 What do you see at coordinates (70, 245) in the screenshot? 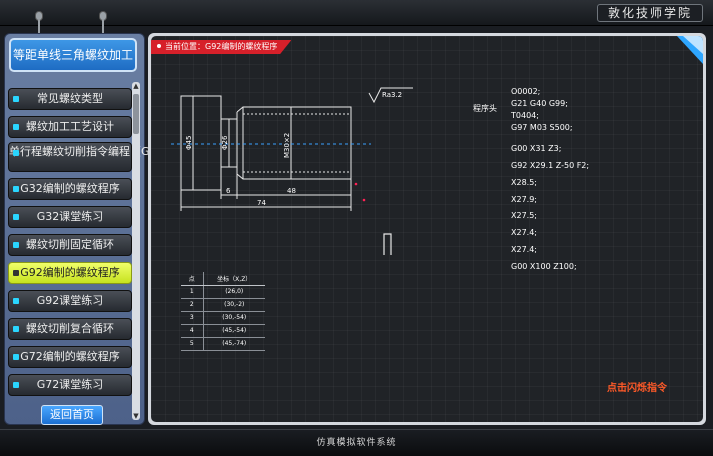
I see `sidebar-item-fixed-cycle: 螺纹切削固定循环` at bounding box center [70, 245].